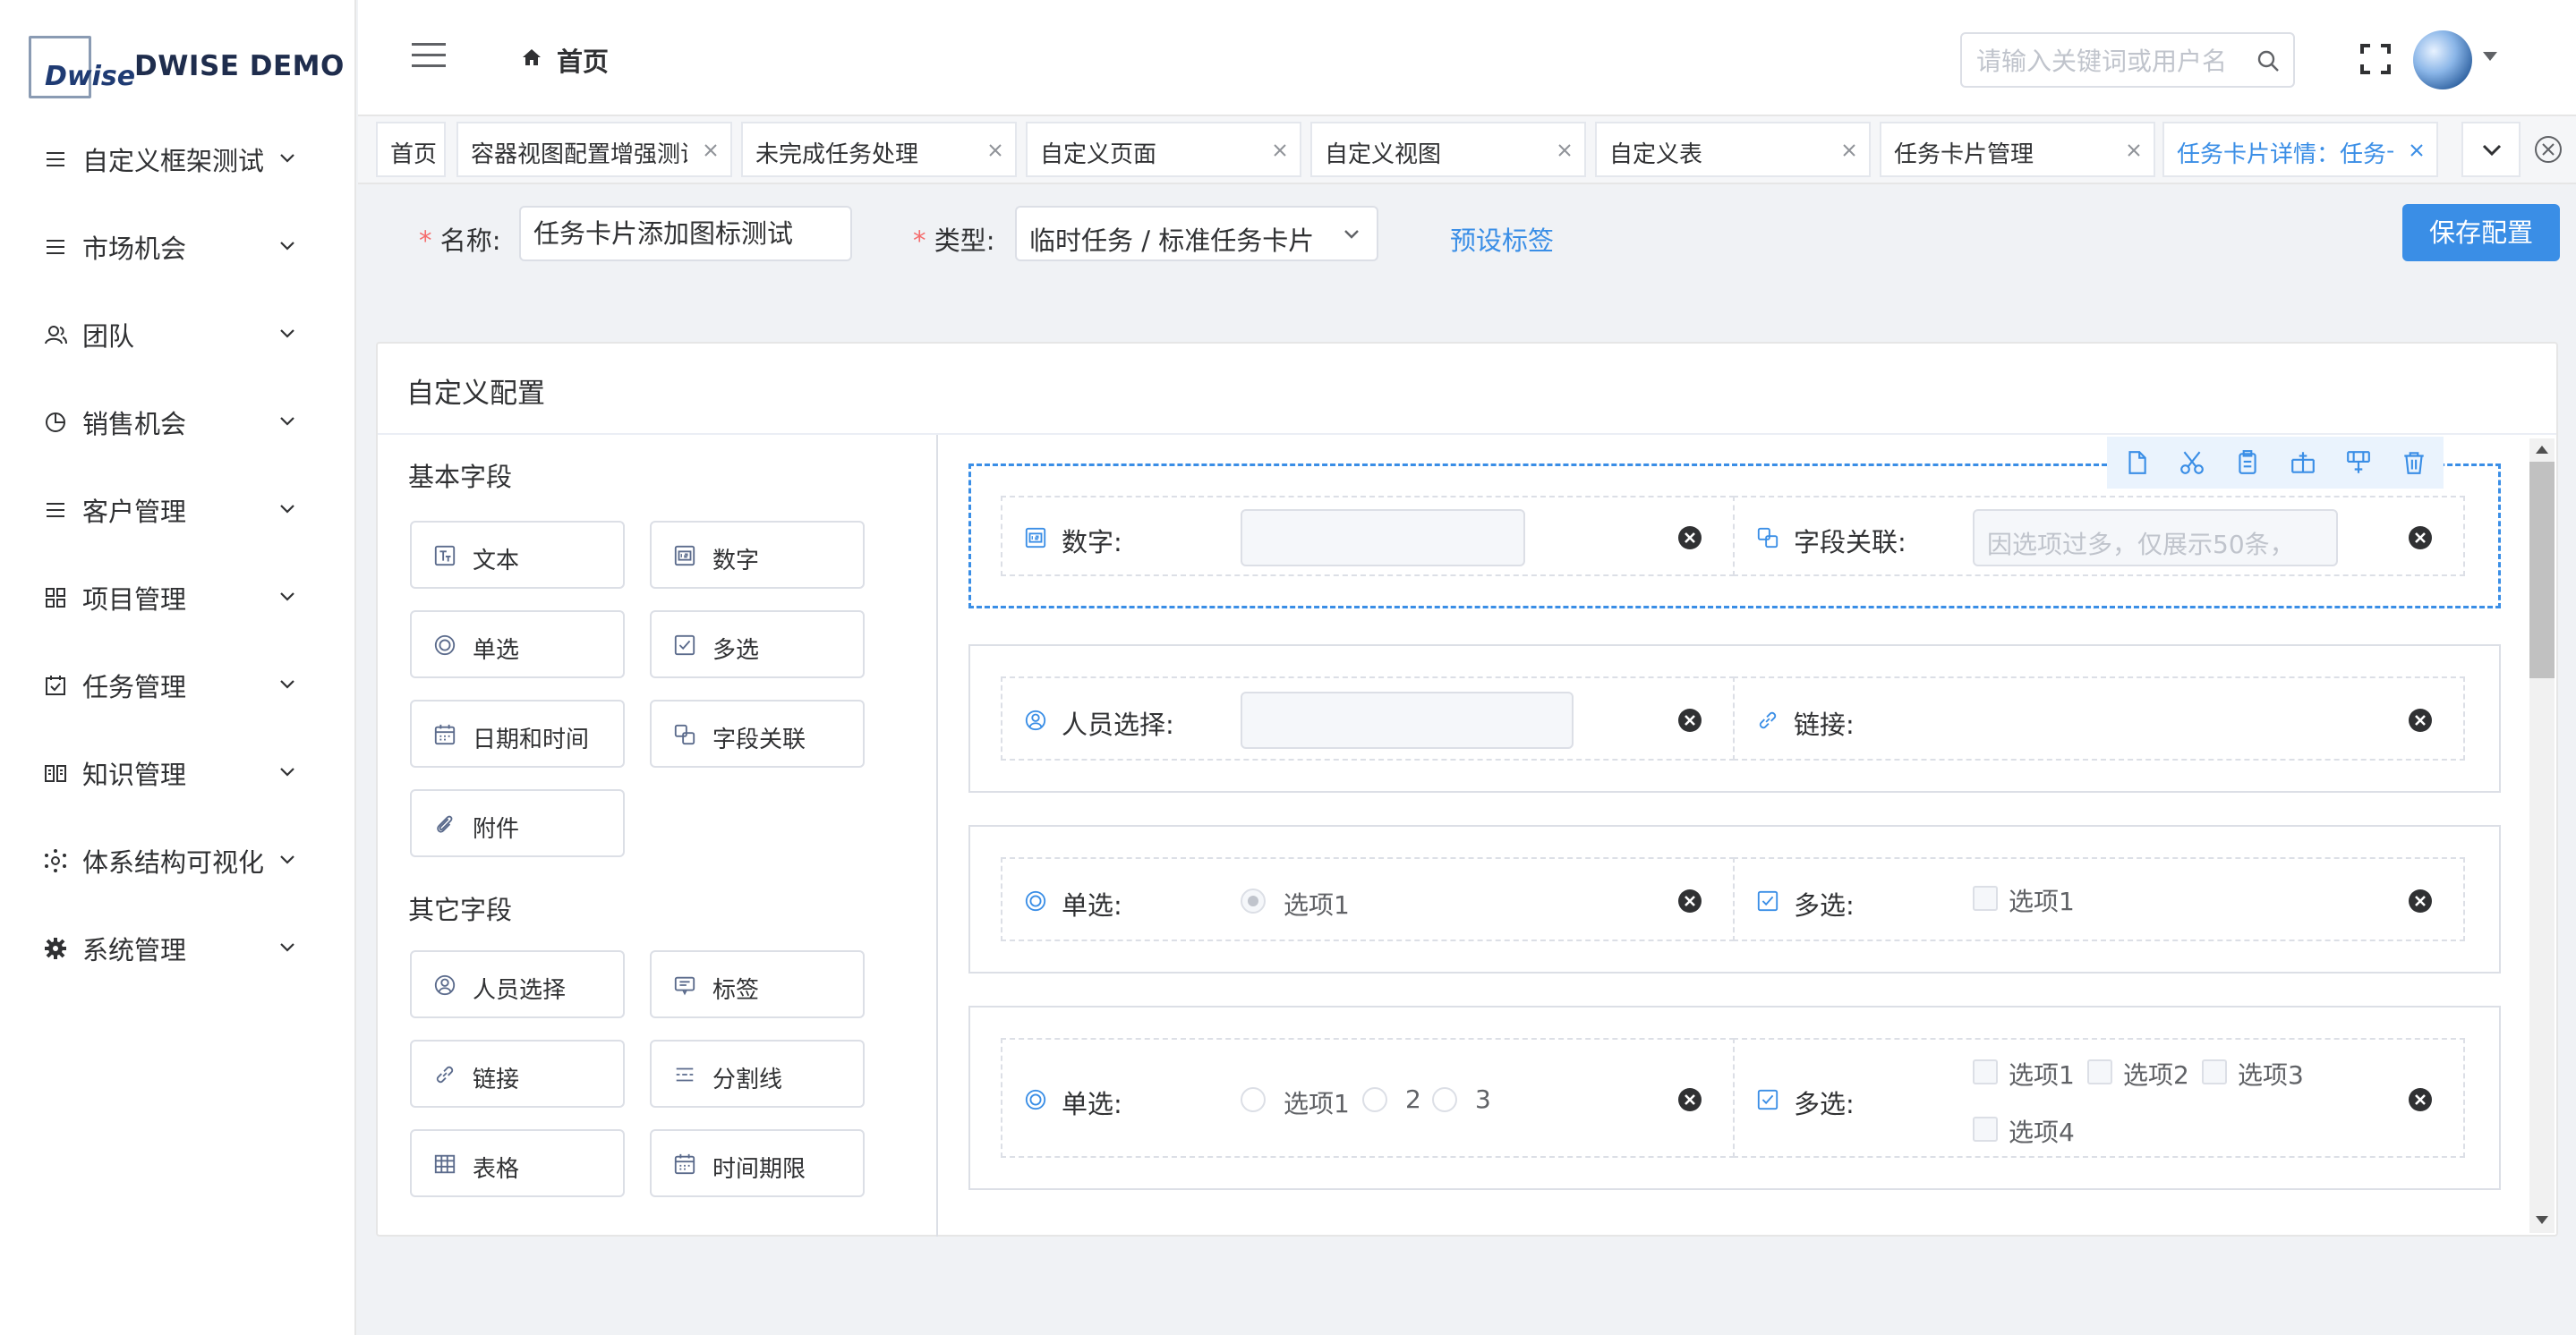 This screenshot has height=1335, width=2576. What do you see at coordinates (1368, 899) in the screenshot?
I see `form-field-cell: 单选: 选项1` at bounding box center [1368, 899].